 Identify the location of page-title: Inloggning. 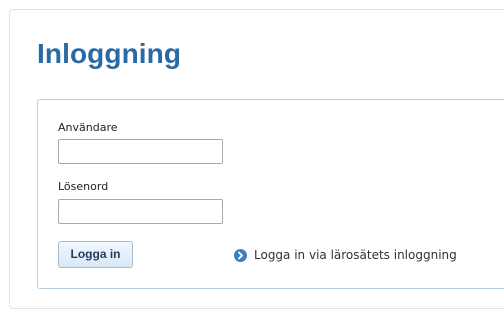
(109, 53).